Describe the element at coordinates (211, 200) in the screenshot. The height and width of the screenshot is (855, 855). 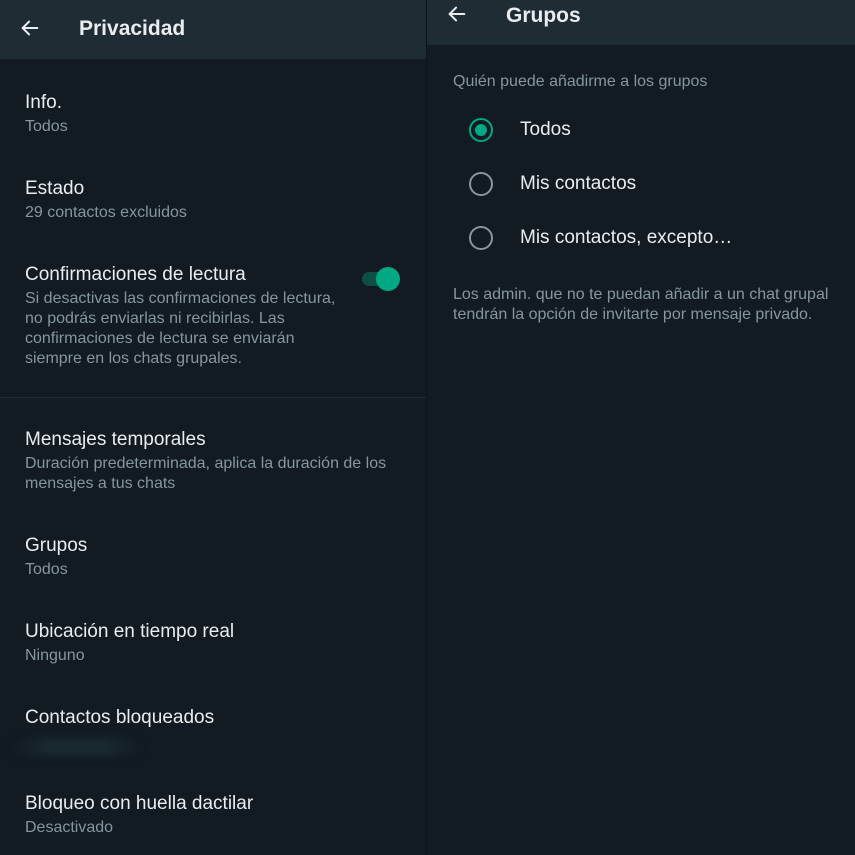
I see `privacy-item-estado: Estado 29 contactos excluidos` at that location.